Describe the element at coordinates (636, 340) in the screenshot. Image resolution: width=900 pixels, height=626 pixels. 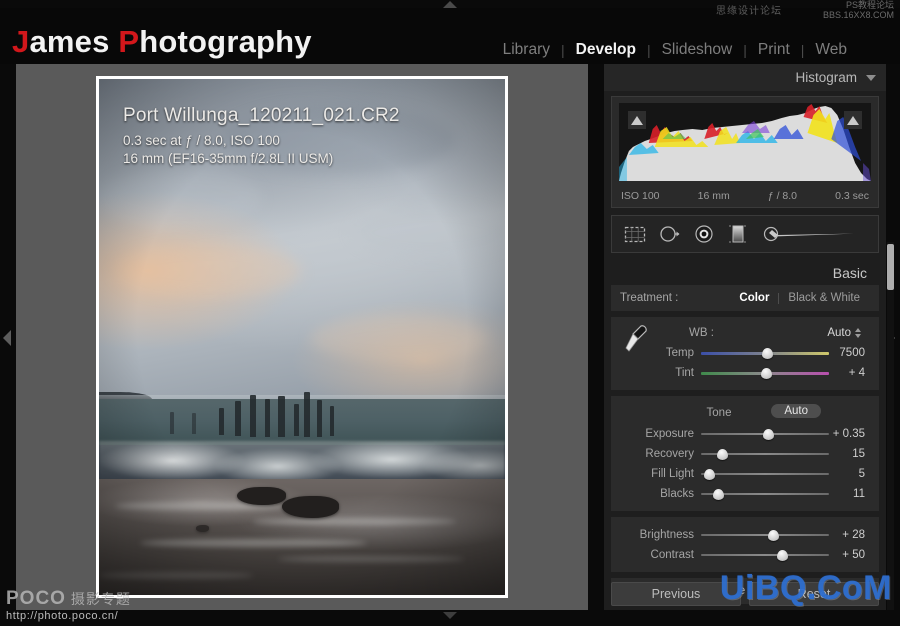
I see `white-balance-selector-icon` at that location.